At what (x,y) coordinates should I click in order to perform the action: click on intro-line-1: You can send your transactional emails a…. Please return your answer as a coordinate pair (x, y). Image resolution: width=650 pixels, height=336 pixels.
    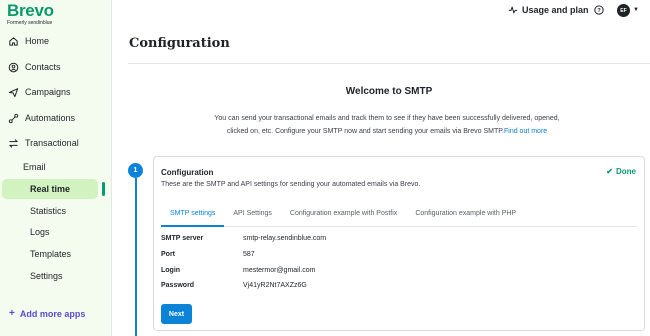
    Looking at the image, I should click on (387, 118).